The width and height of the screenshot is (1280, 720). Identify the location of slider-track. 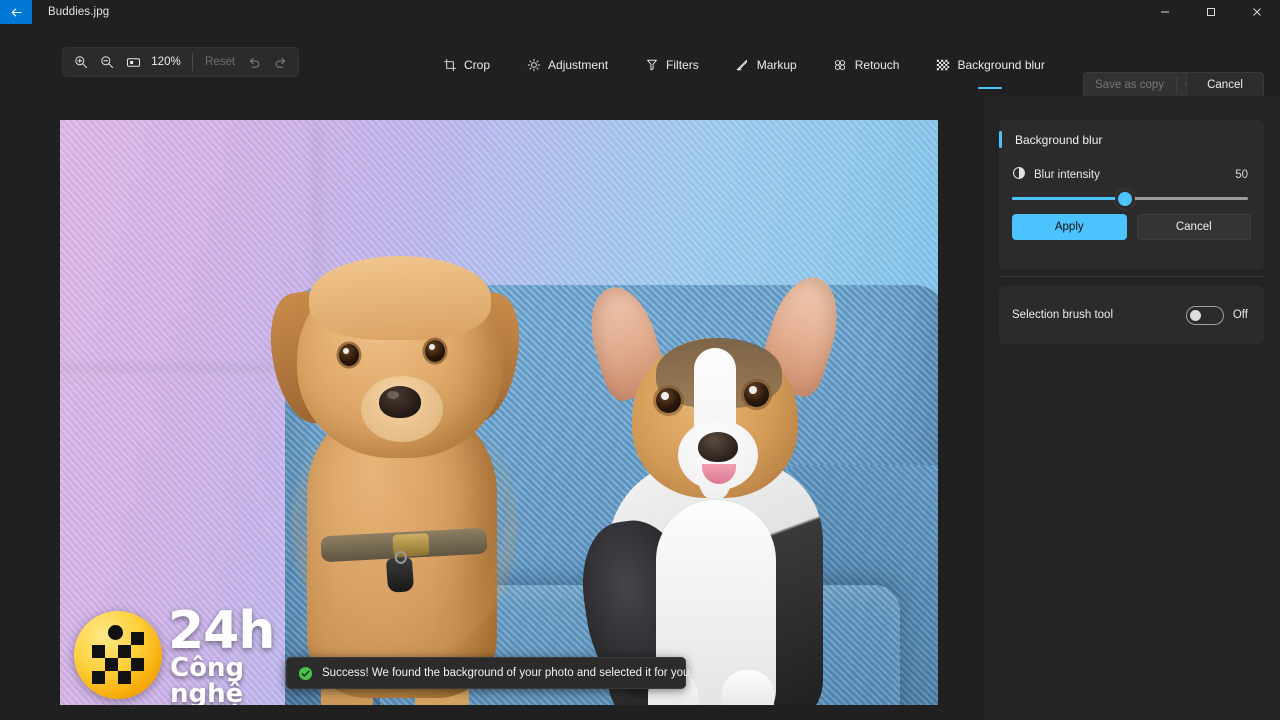
(1130, 198).